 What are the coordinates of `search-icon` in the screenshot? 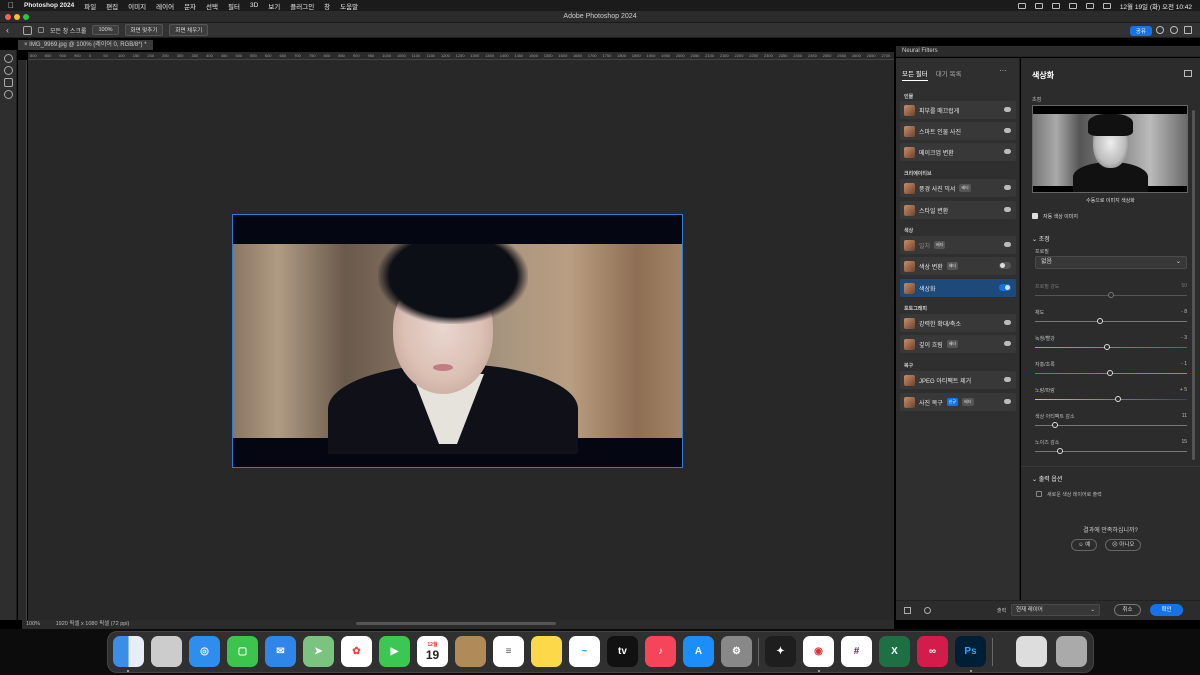 It's located at (1089, 5).